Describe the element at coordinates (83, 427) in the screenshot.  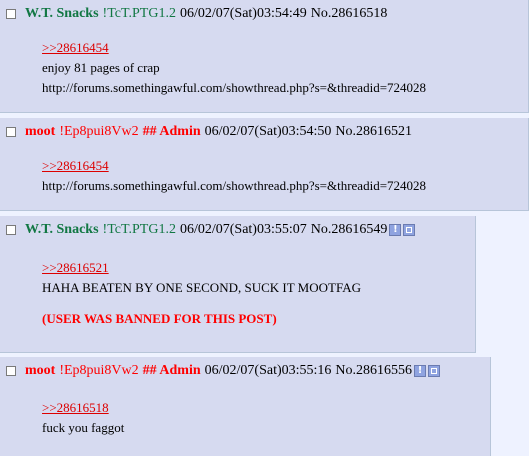
I see `post-text-line: fuck you faggot` at that location.